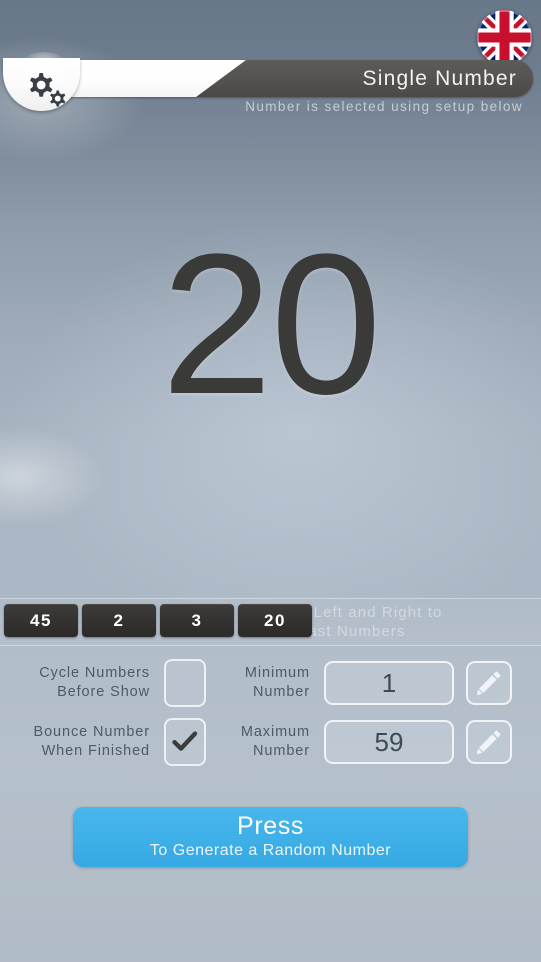  I want to click on page-subtitle: Number is selected using setup below, so click(384, 106).